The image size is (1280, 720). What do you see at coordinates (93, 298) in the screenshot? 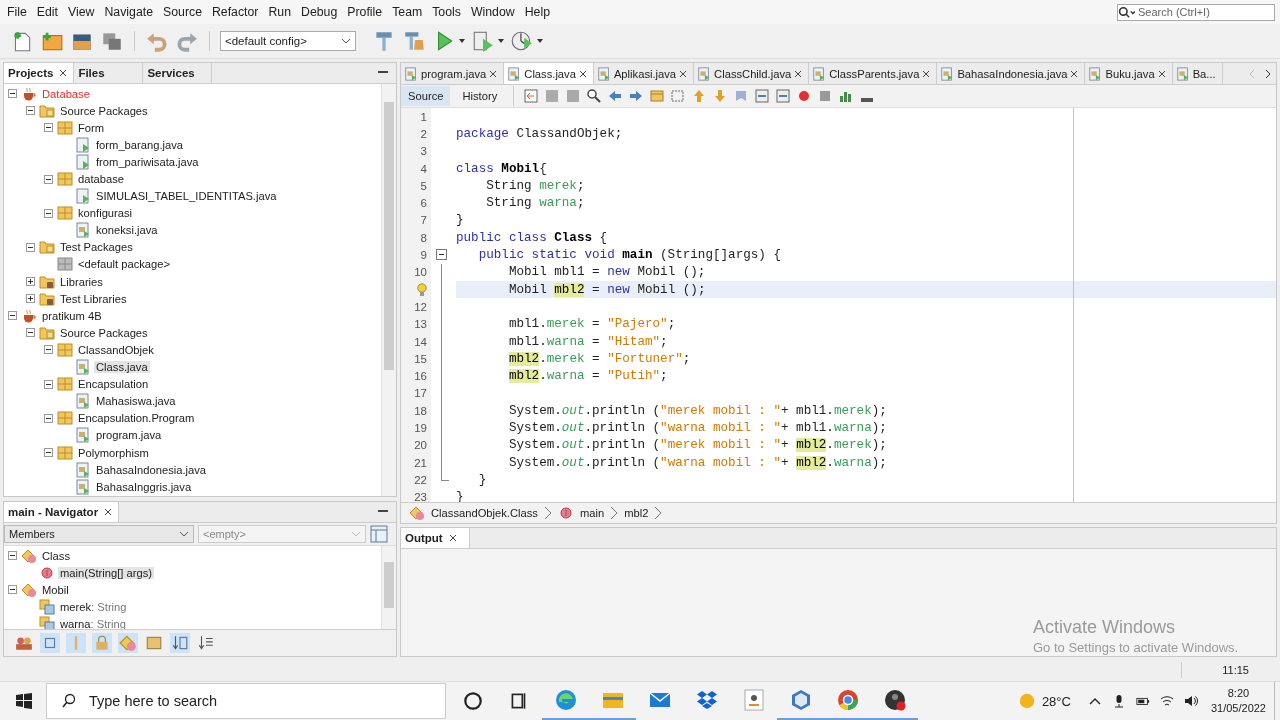
I see `tree-item: Test Libraries` at bounding box center [93, 298].